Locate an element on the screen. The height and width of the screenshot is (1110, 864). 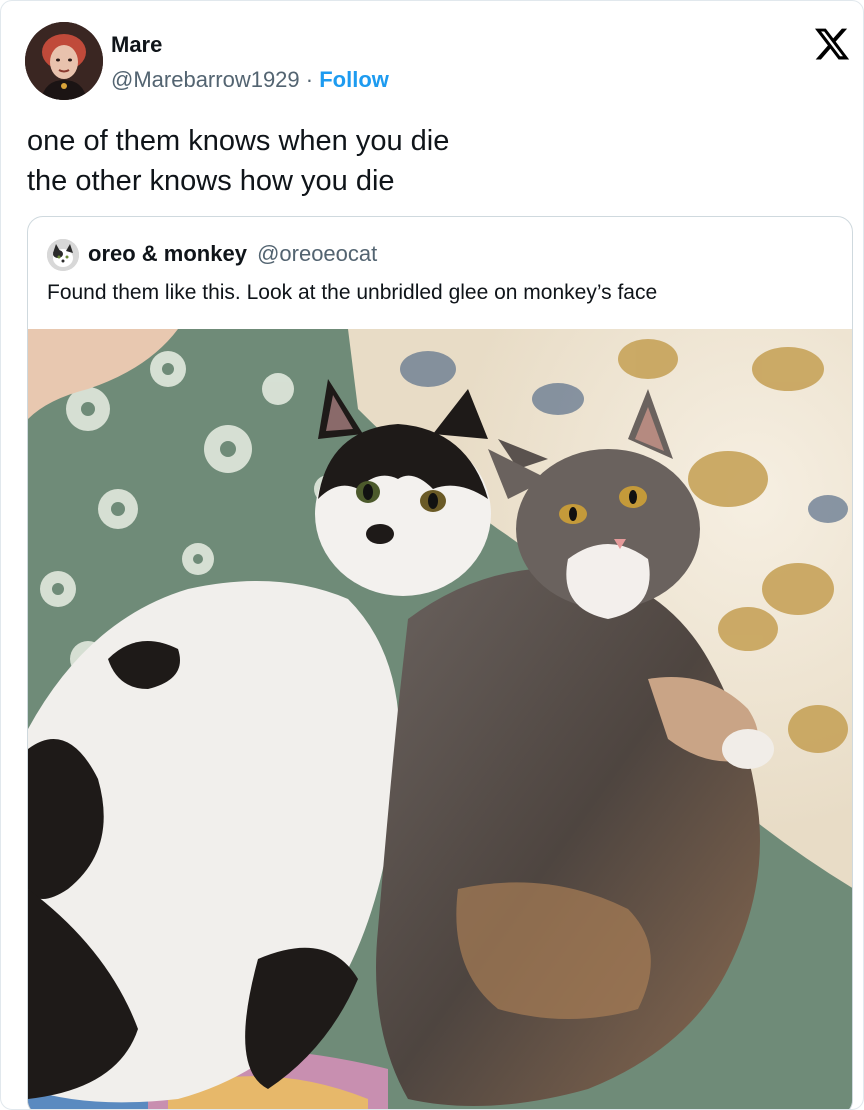
x-logo-icon is located at coordinates (832, 44).